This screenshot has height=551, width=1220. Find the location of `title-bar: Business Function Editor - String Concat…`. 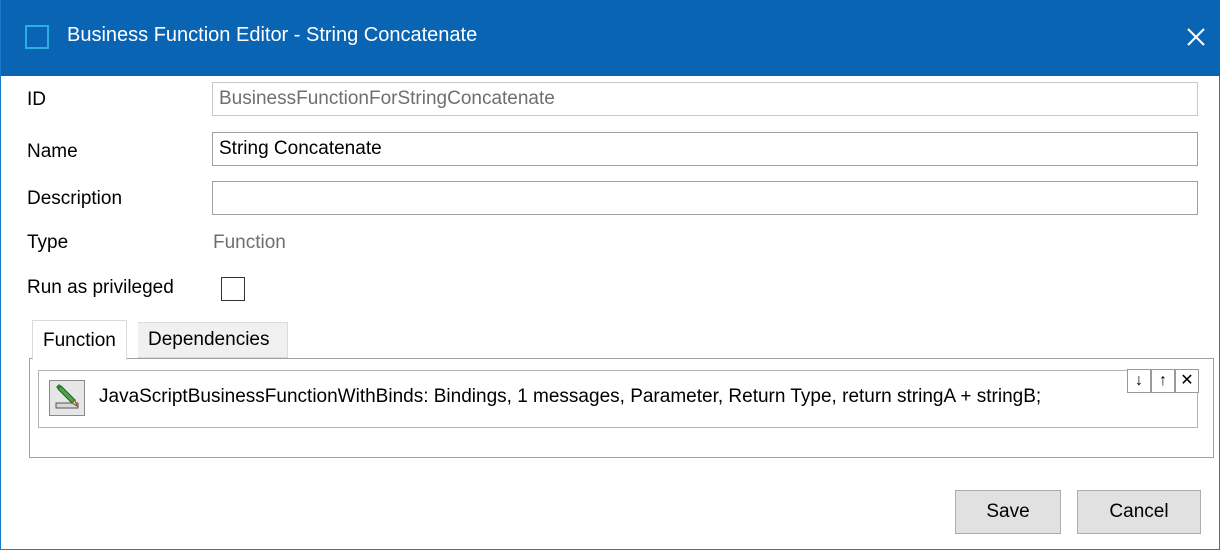

title-bar: Business Function Editor - String Concat… is located at coordinates (610, 38).